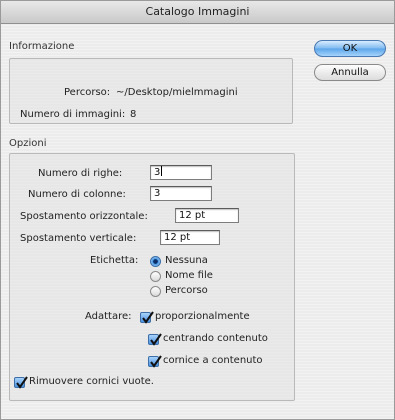  Describe the element at coordinates (84, 216) in the screenshot. I see `horizontal-spacing-label: Spostamento orizzontale:` at that location.